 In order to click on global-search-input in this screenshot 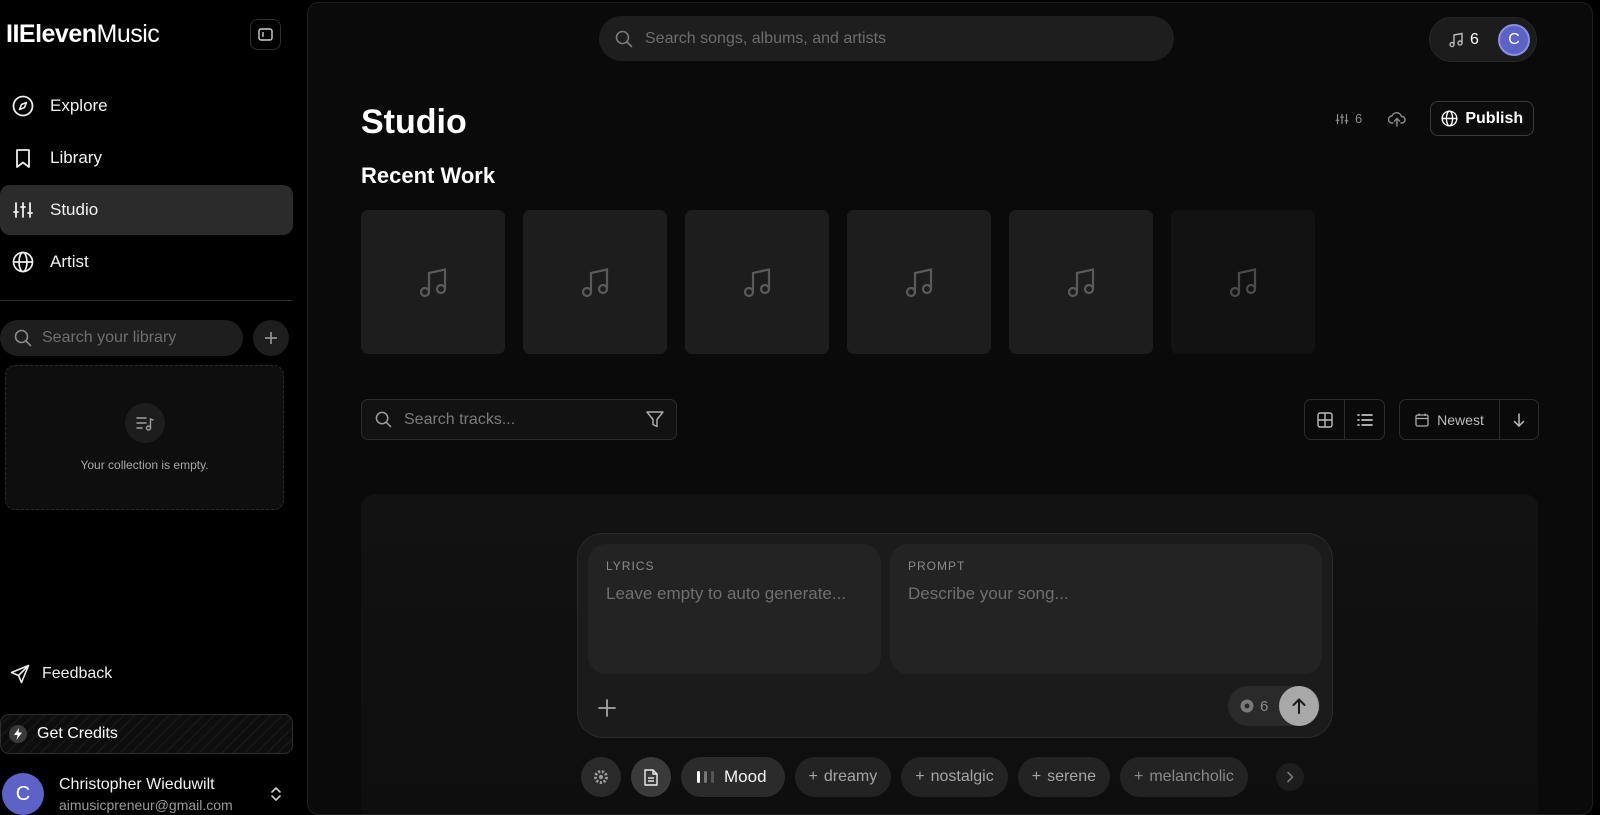, I will do `click(895, 38)`.